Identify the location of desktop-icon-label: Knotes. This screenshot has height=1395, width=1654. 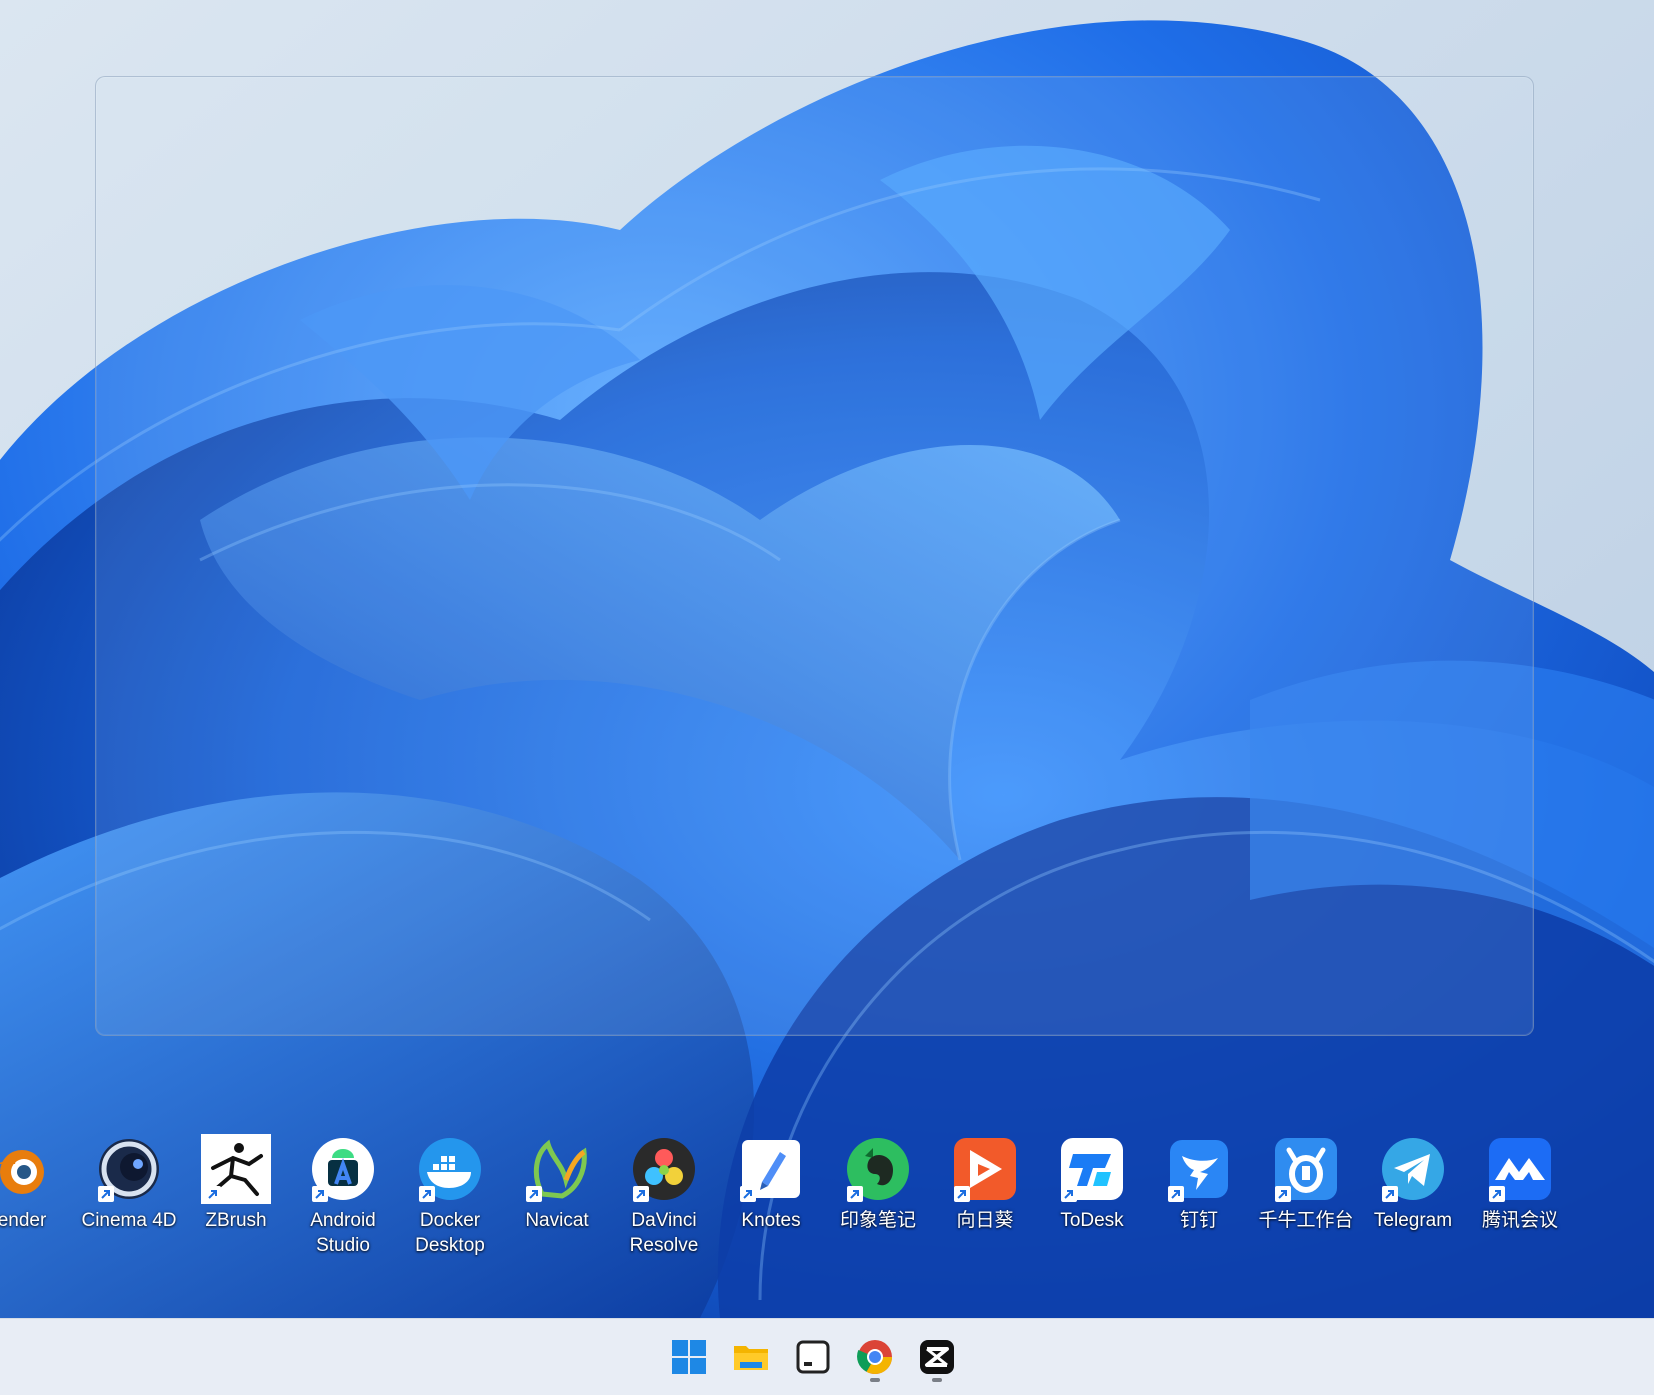
(771, 1220).